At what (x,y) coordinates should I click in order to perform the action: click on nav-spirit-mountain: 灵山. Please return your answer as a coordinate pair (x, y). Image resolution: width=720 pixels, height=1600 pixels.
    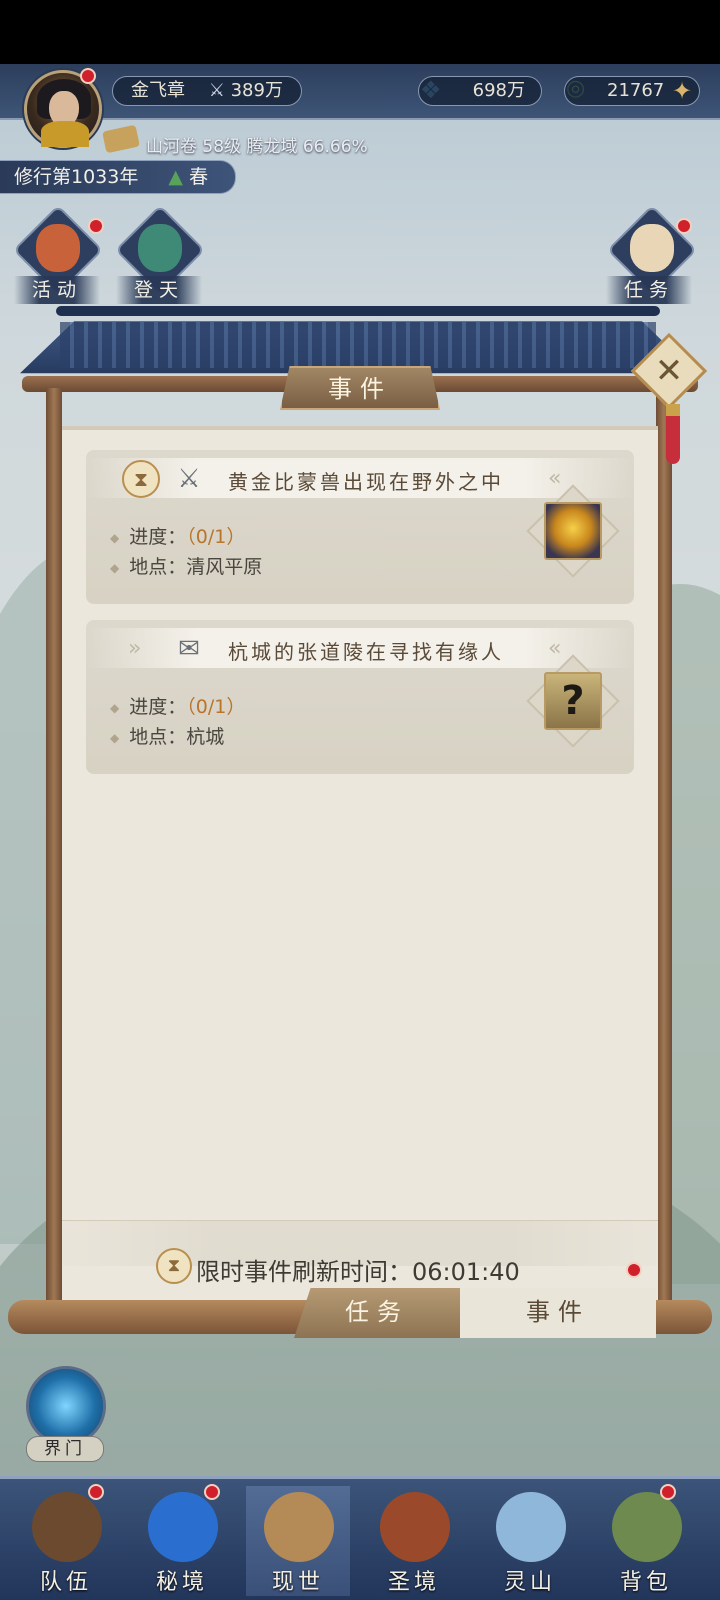
    Looking at the image, I should click on (530, 1541).